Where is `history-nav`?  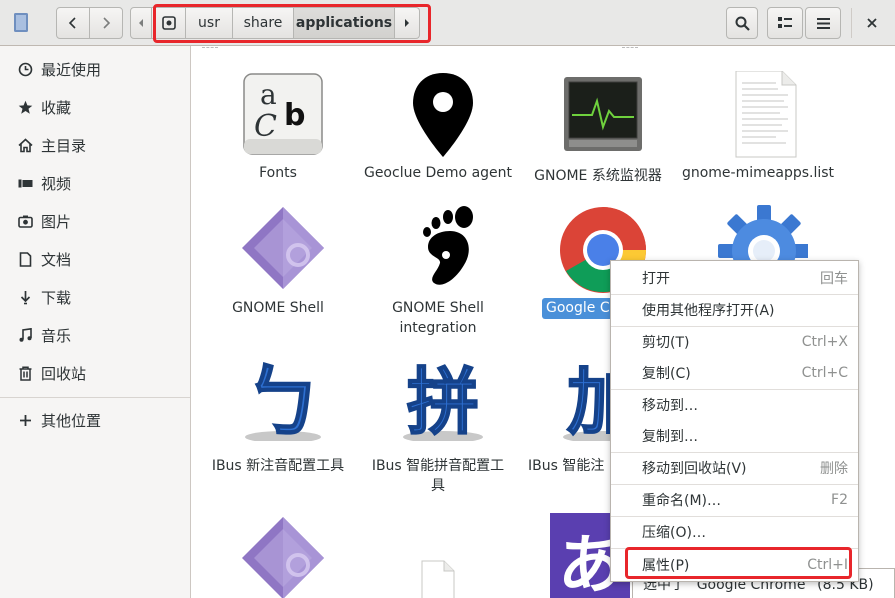 history-nav is located at coordinates (89, 23).